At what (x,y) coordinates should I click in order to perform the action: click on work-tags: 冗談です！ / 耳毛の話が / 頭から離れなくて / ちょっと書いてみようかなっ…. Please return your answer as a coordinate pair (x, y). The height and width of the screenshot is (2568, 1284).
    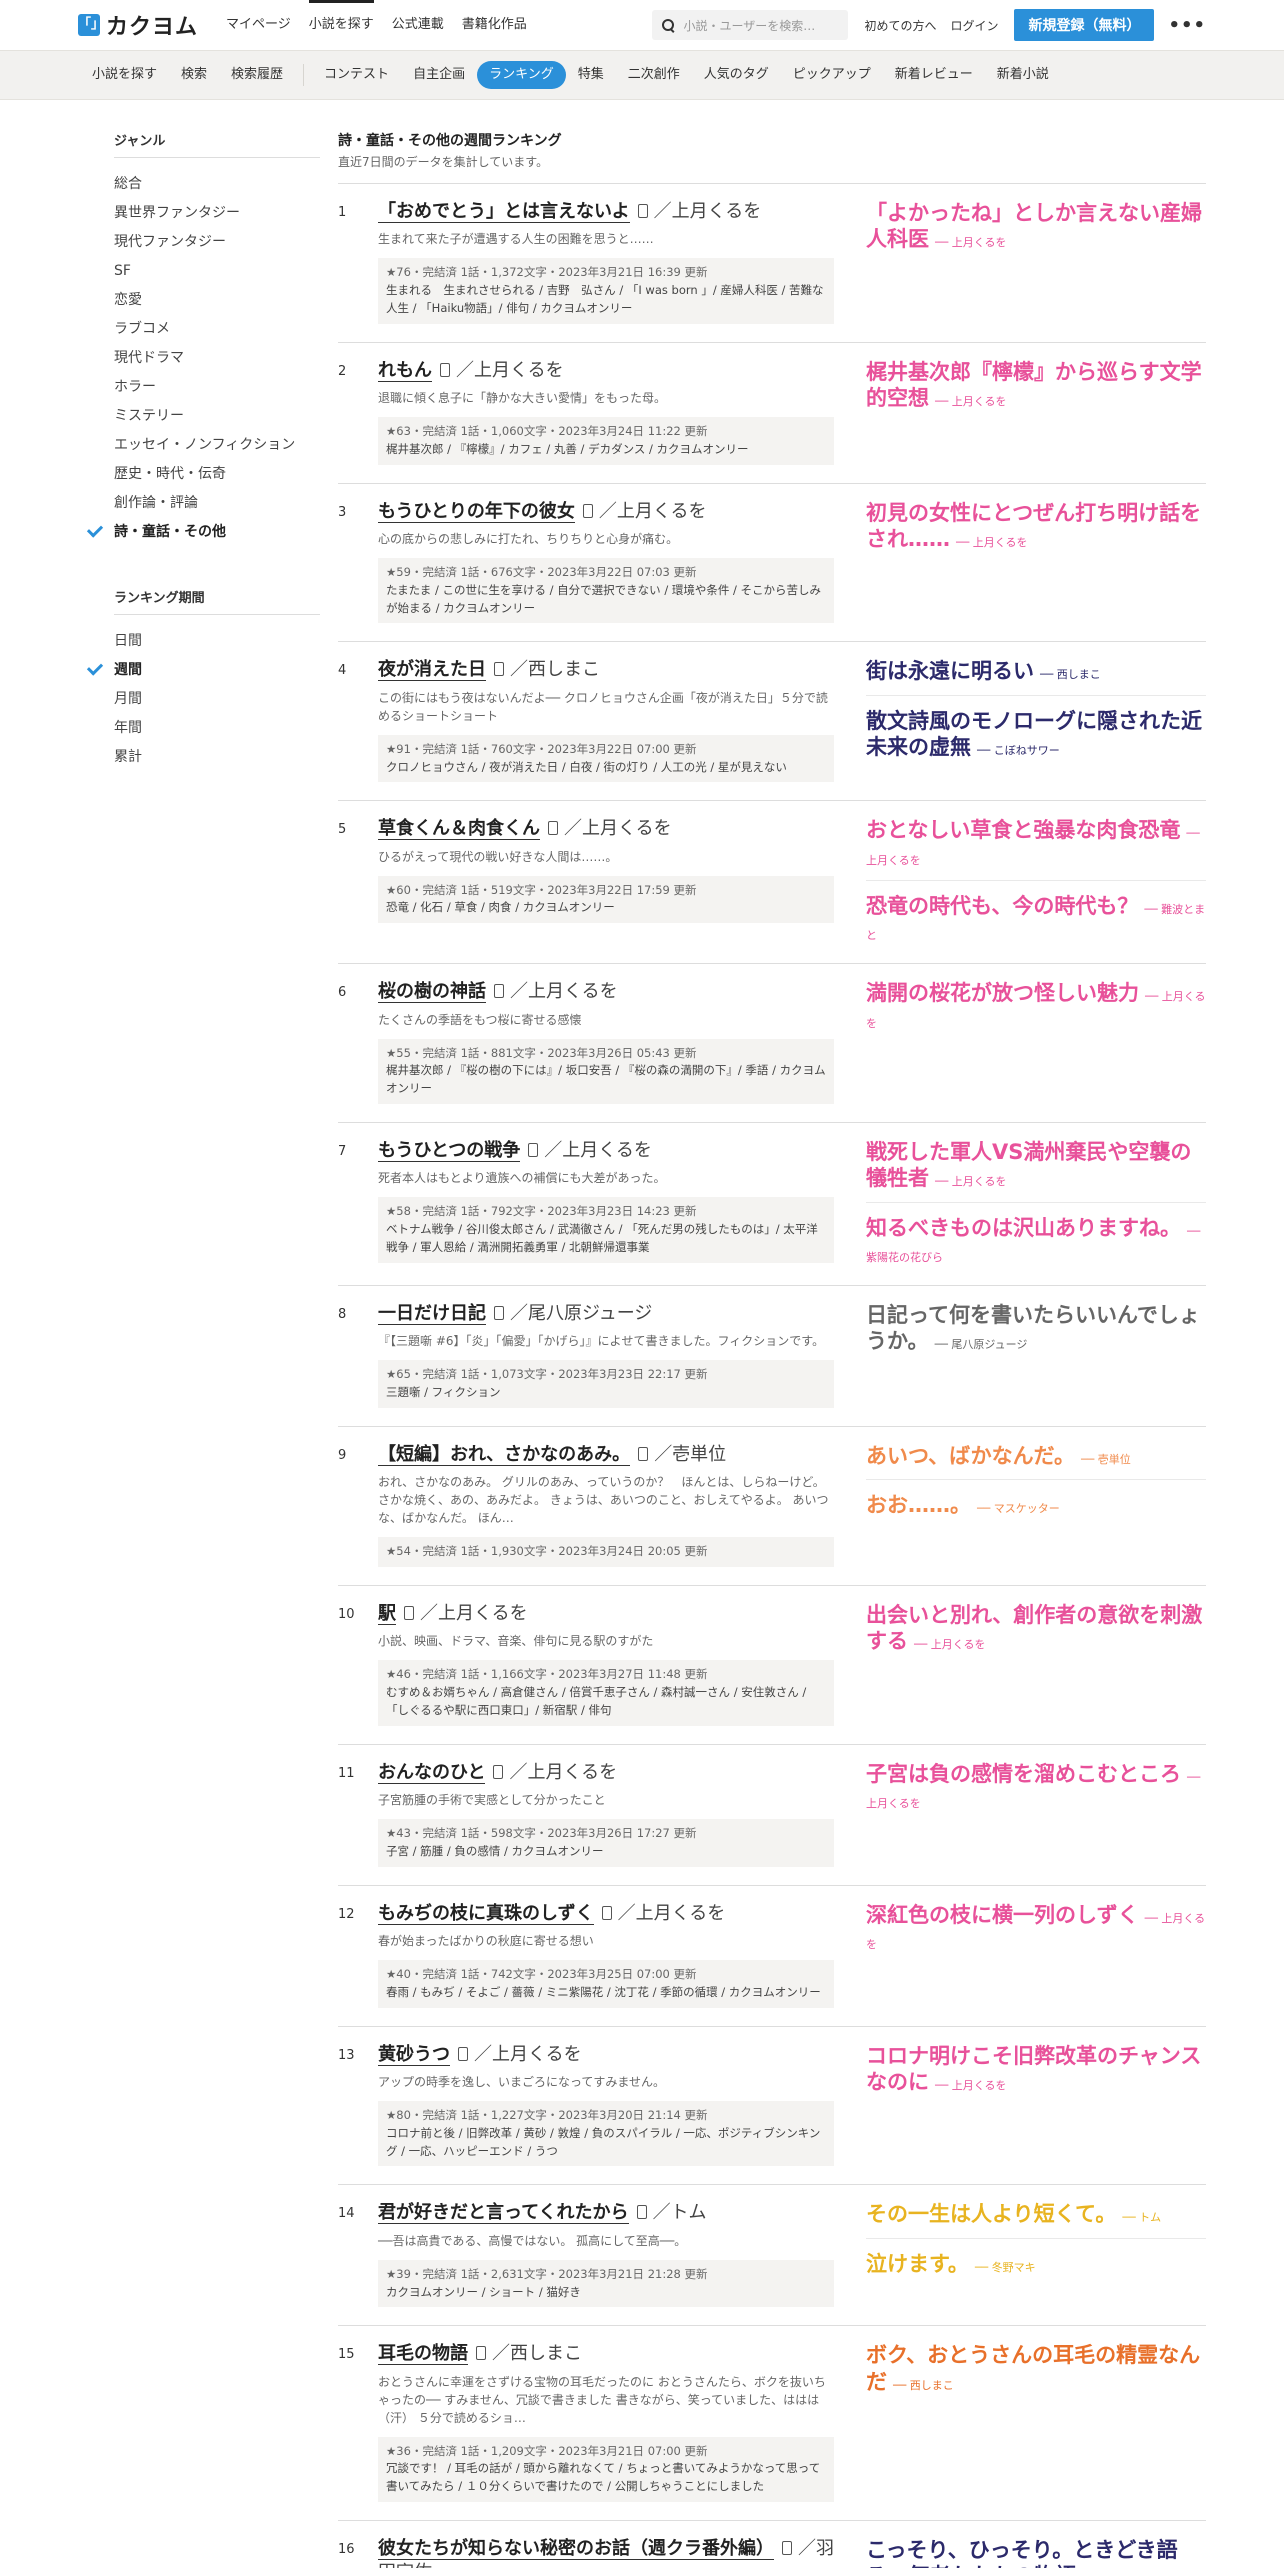
    Looking at the image, I should click on (606, 2478).